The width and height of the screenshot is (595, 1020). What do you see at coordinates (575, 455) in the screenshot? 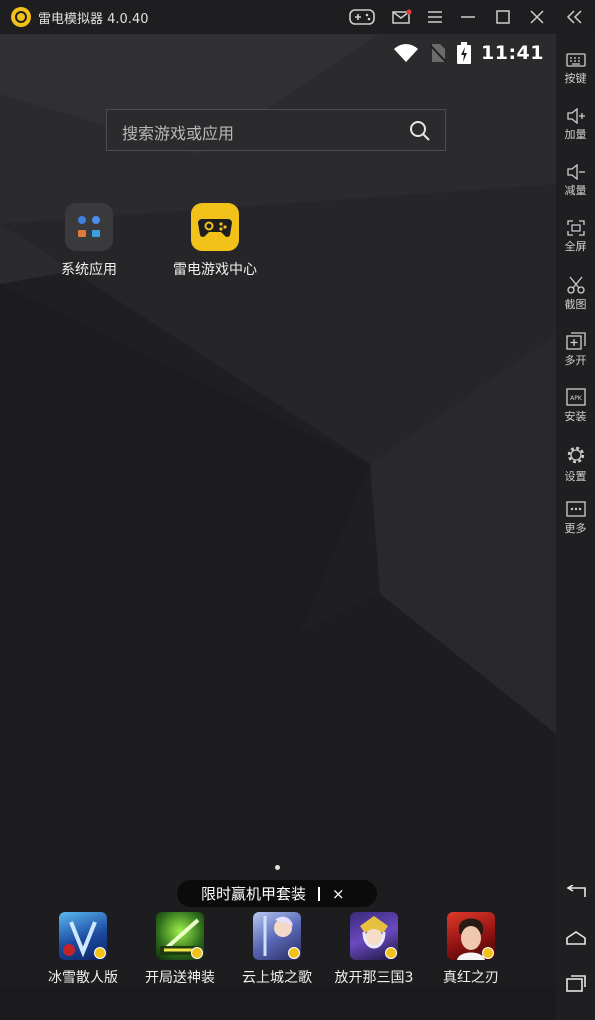
I see `gear-icon` at bounding box center [575, 455].